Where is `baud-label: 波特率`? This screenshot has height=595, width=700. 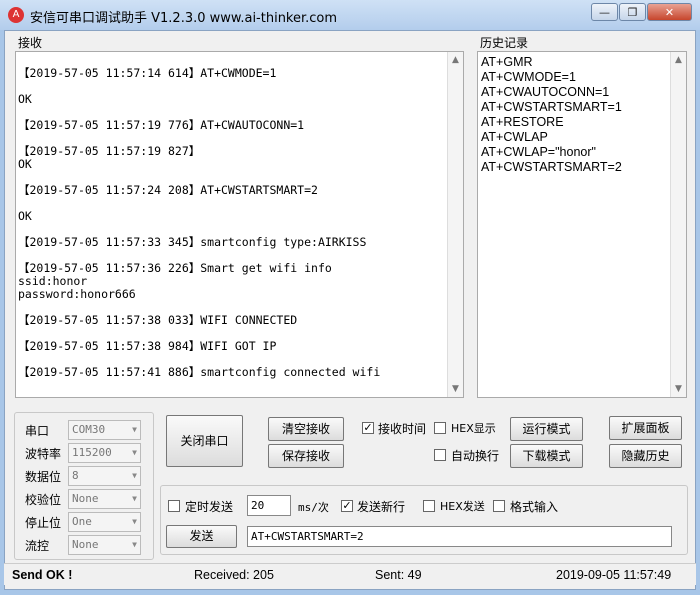
baud-label: 波特率 is located at coordinates (43, 454).